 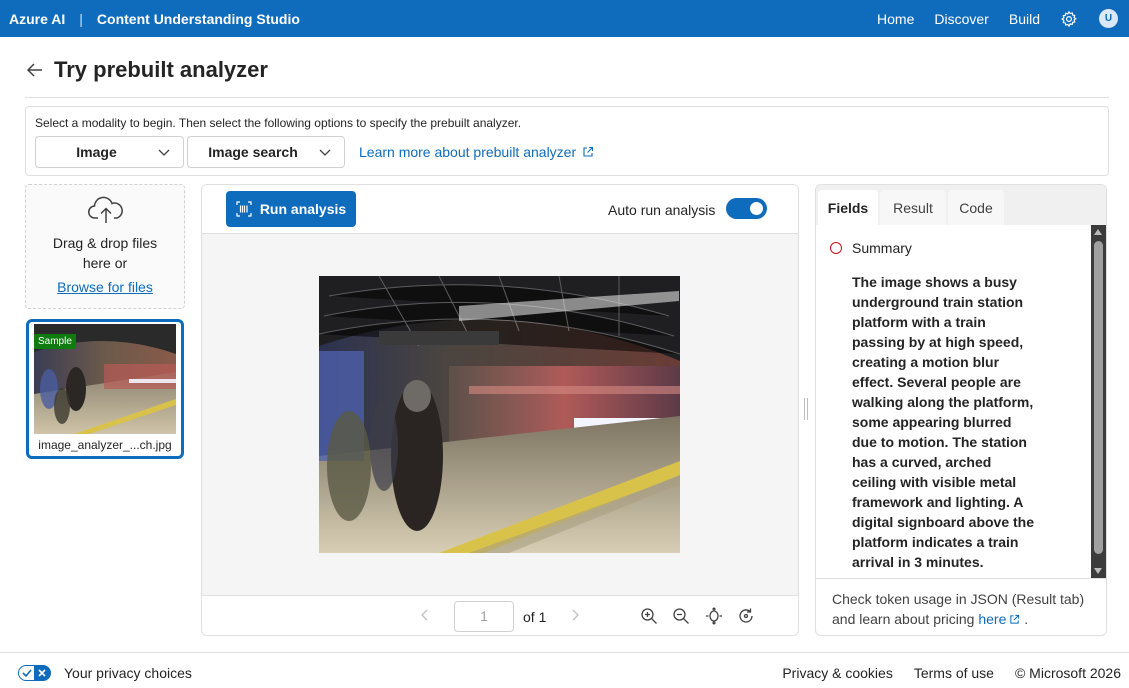 I want to click on page-number-input: 1, so click(x=484, y=616).